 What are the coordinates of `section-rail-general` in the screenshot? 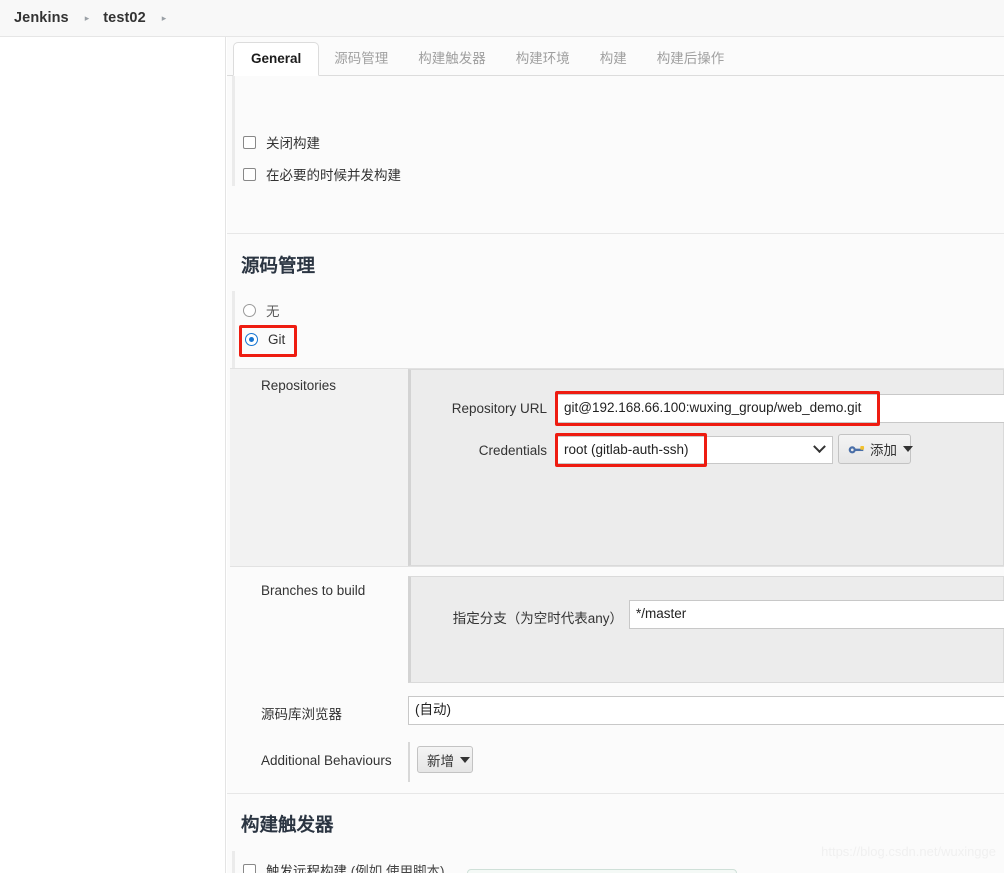 It's located at (233, 131).